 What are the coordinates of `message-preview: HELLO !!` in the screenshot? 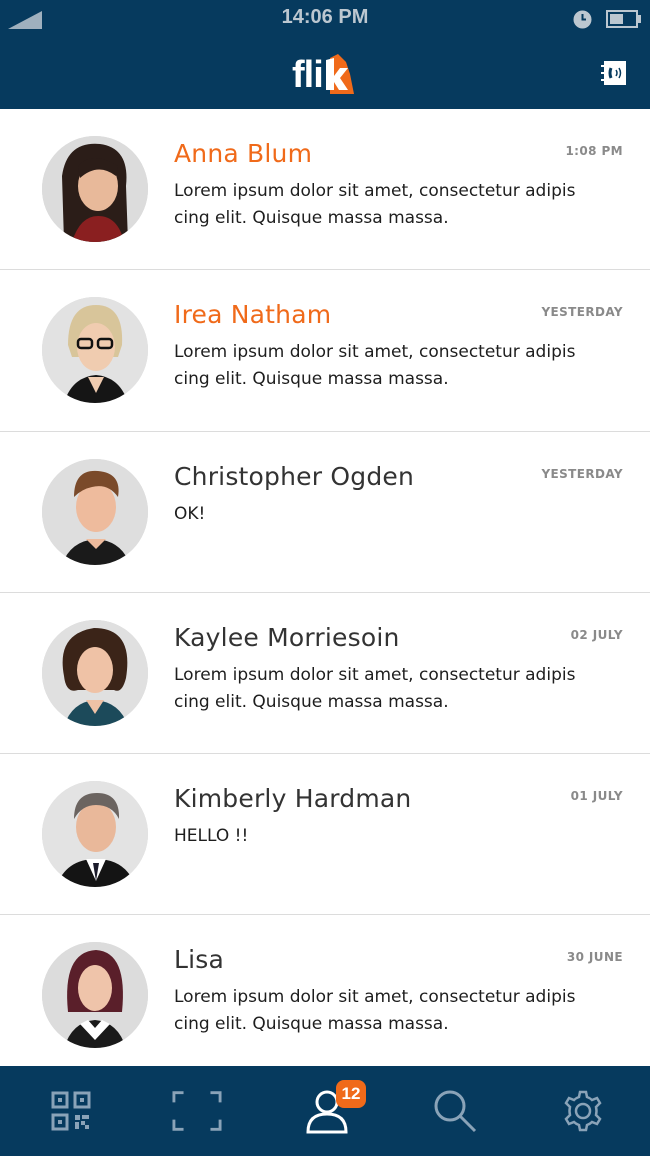 It's located at (211, 836).